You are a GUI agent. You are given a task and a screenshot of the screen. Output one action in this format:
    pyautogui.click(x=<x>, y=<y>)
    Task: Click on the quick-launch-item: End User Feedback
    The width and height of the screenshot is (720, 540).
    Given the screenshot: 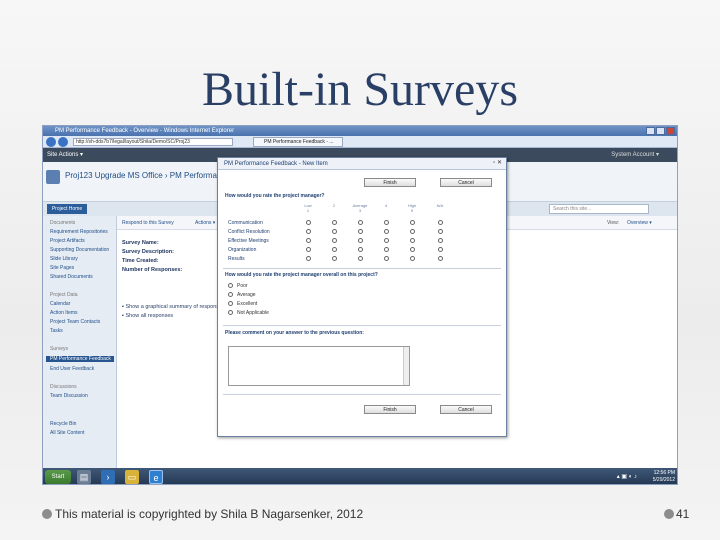 What is the action you would take?
    pyautogui.click(x=72, y=369)
    